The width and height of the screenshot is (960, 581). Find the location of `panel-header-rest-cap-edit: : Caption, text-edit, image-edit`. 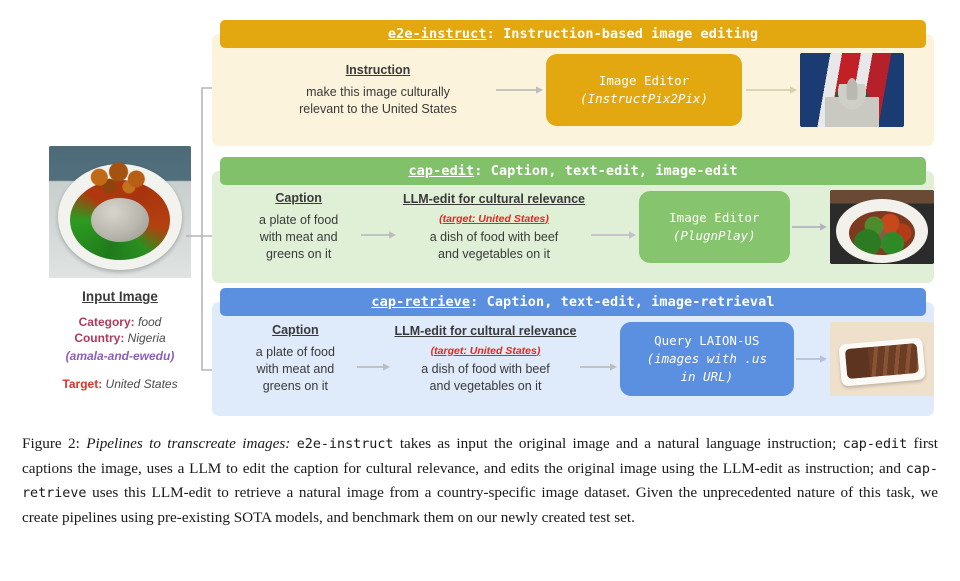

panel-header-rest-cap-edit: : Caption, text-edit, image-edit is located at coordinates (606, 171).